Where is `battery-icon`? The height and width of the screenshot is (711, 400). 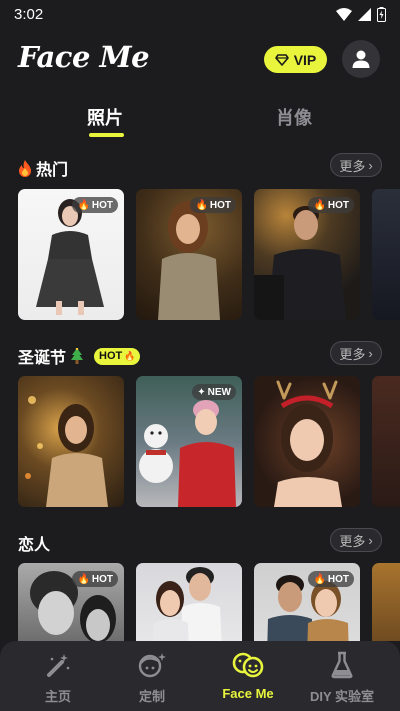
battery-icon is located at coordinates (381, 14).